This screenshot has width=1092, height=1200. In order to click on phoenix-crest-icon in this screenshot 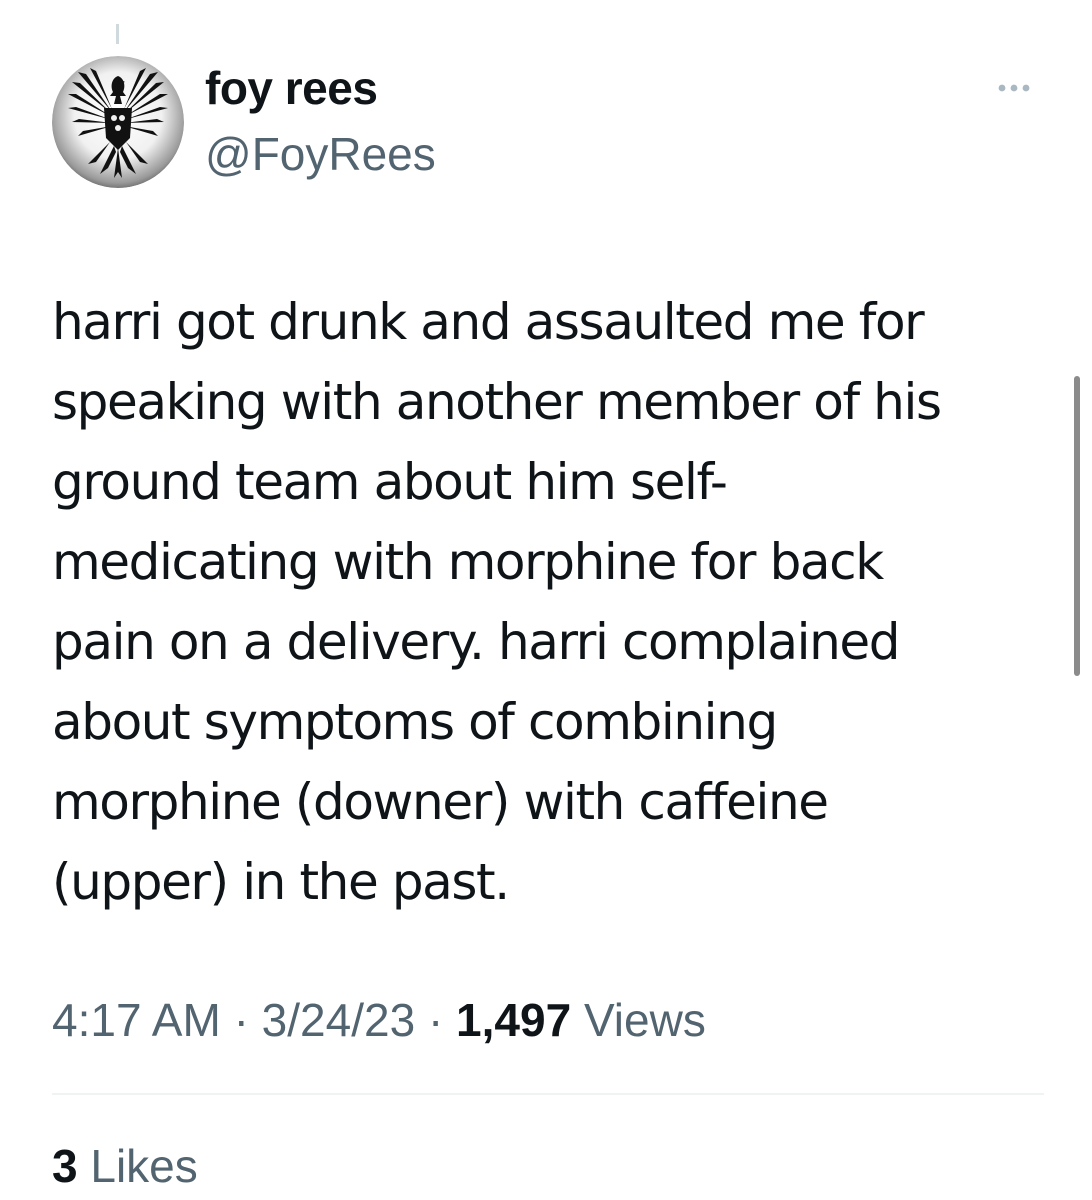, I will do `click(118, 122)`.